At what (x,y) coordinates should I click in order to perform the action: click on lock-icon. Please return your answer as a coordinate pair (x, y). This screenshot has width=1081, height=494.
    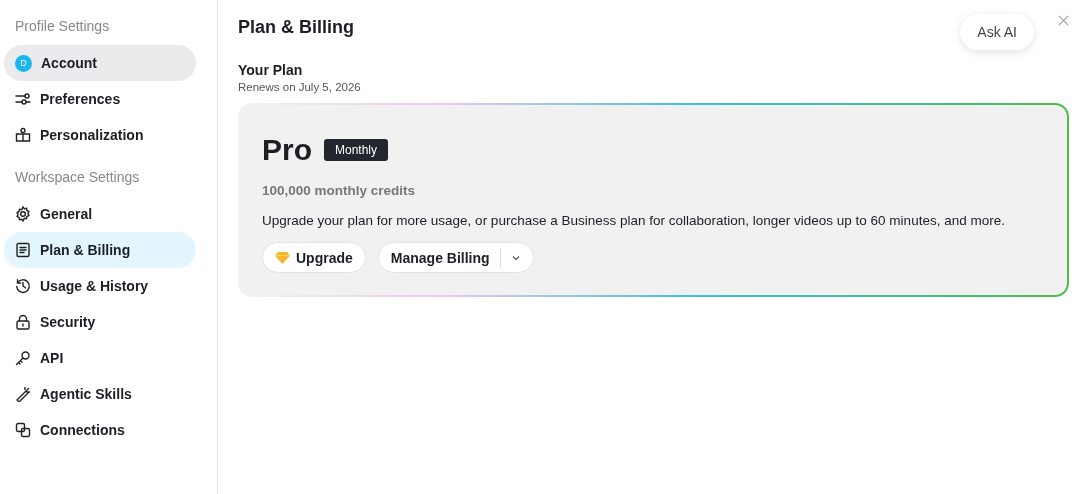
    Looking at the image, I should click on (23, 322).